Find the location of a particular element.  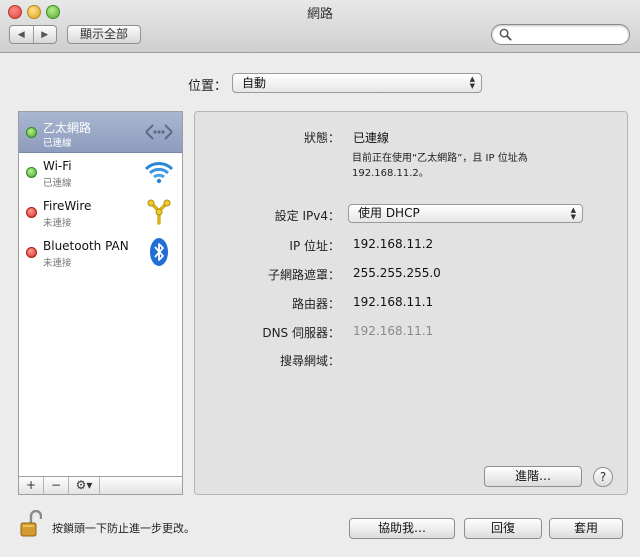

service-name: Bluetooth PAN is located at coordinates (86, 246).